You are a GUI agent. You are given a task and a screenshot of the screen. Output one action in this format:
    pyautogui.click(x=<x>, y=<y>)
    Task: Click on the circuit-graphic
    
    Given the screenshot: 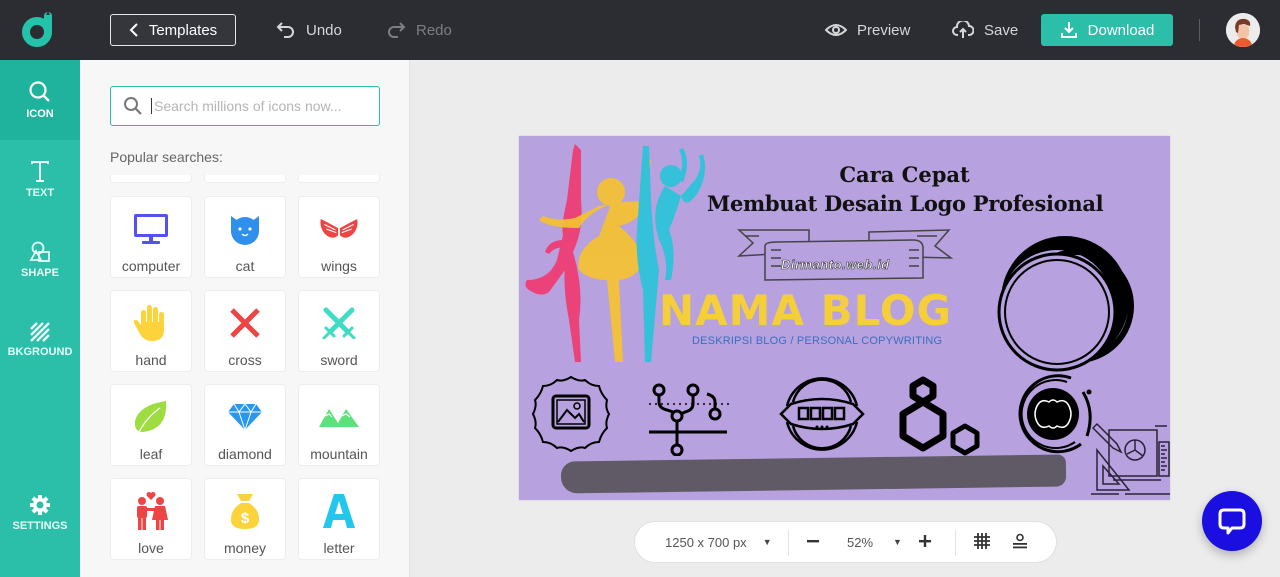 What is the action you would take?
    pyautogui.click(x=689, y=419)
    